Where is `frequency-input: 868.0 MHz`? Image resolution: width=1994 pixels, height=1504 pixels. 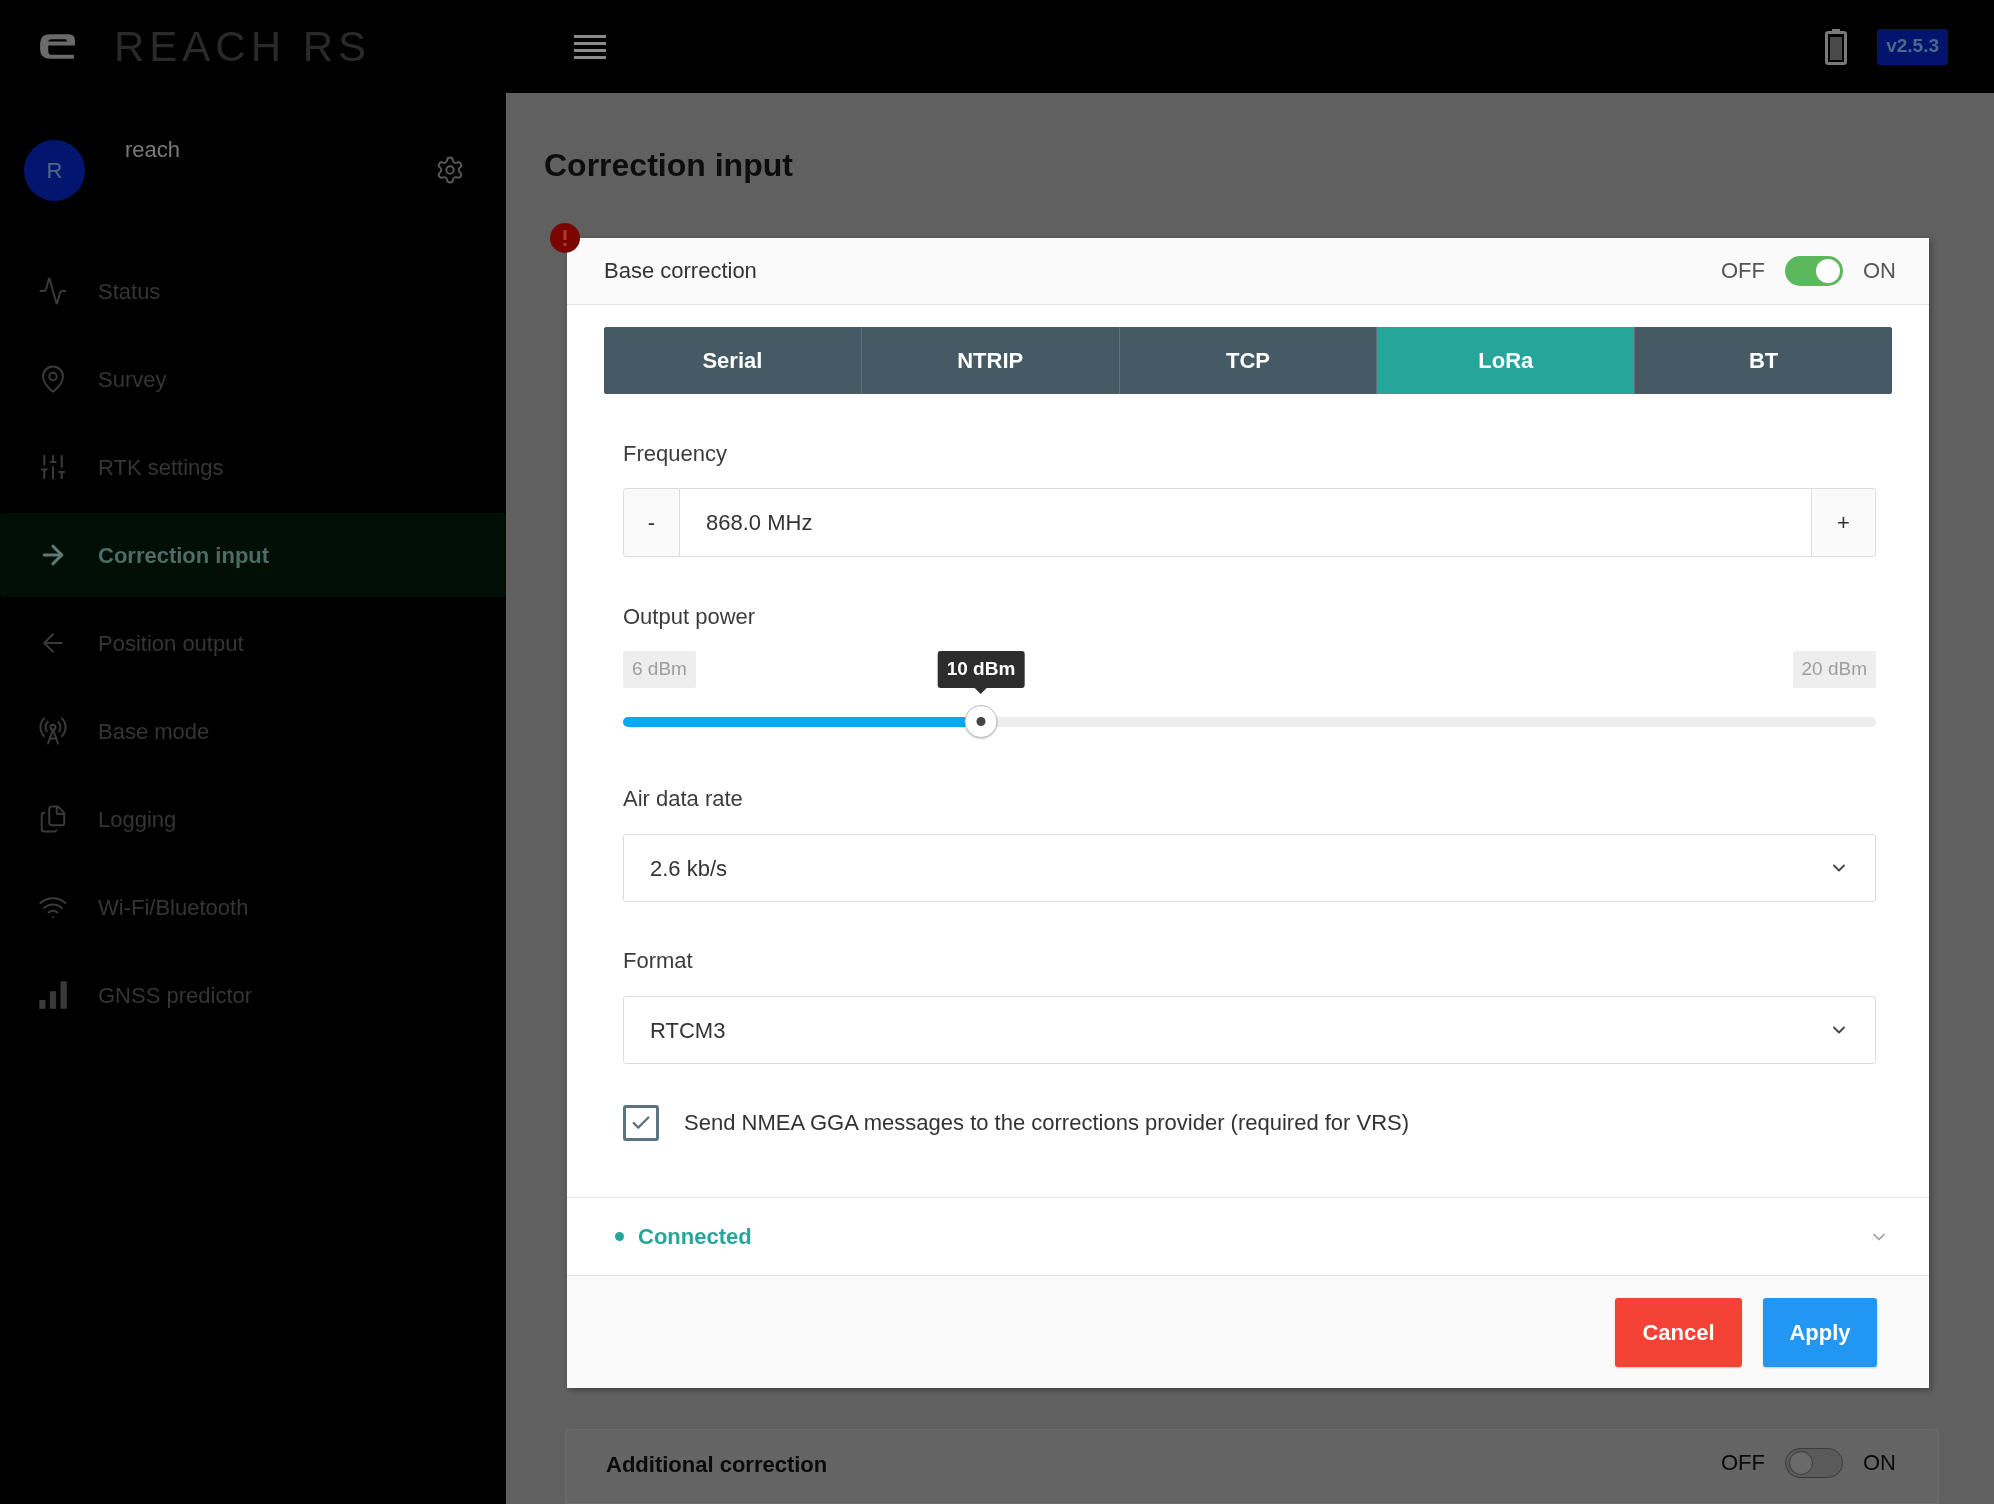
frequency-input: 868.0 MHz is located at coordinates (1245, 522).